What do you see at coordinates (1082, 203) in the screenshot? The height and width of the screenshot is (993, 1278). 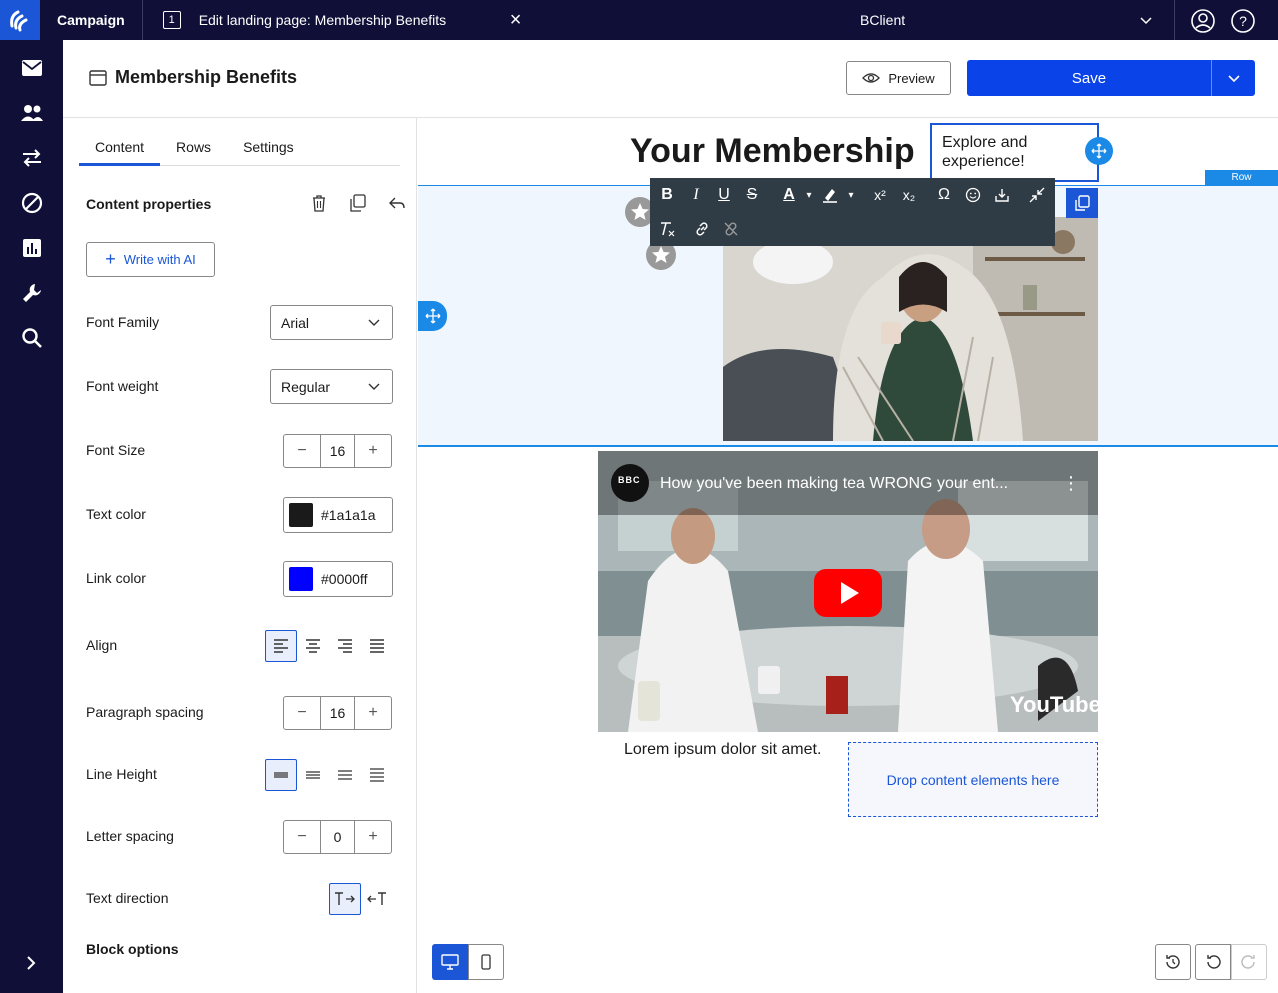 I see `copy-icon` at bounding box center [1082, 203].